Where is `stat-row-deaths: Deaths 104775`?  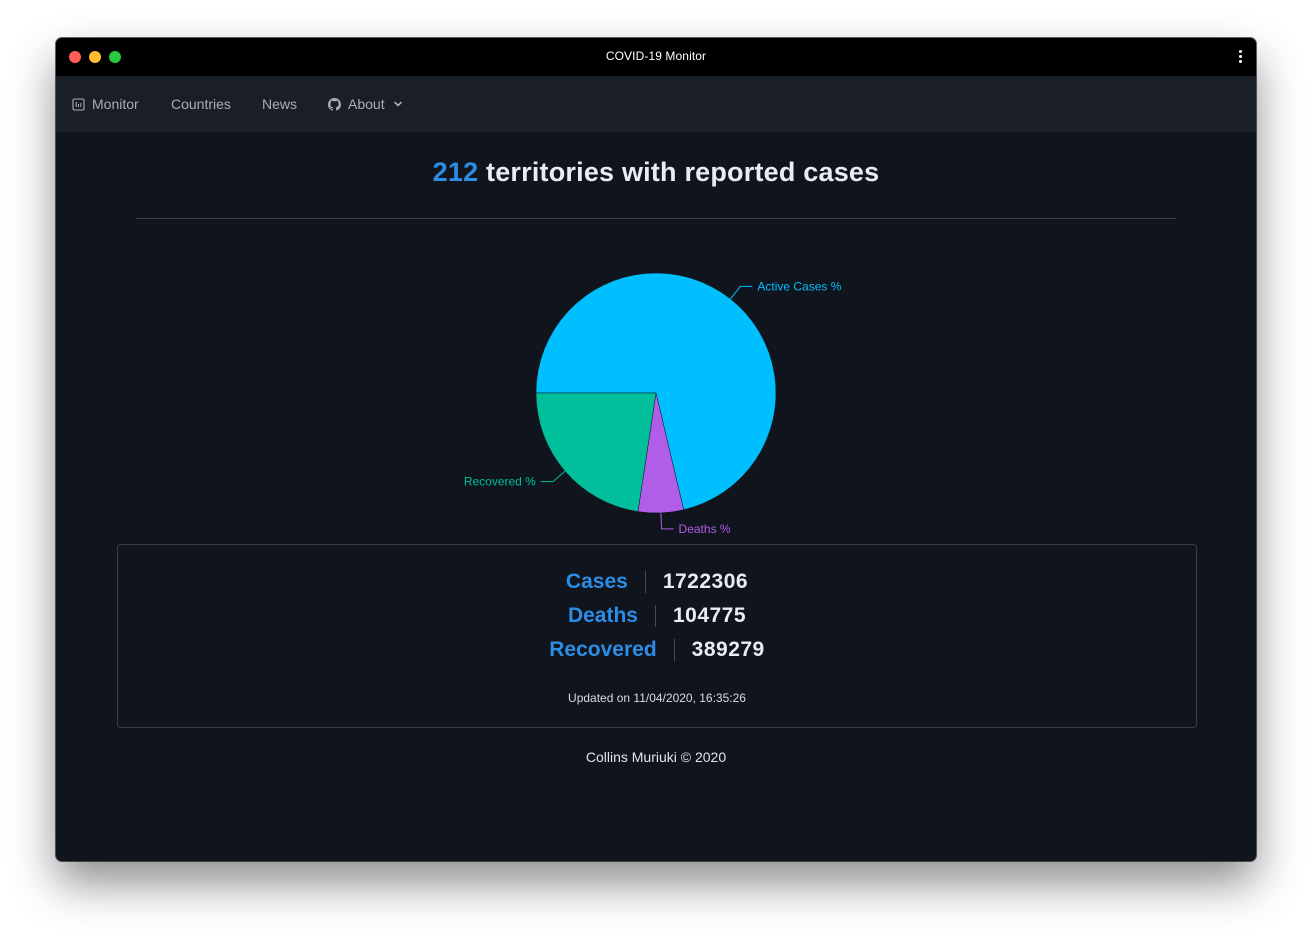 stat-row-deaths: Deaths 104775 is located at coordinates (657, 616).